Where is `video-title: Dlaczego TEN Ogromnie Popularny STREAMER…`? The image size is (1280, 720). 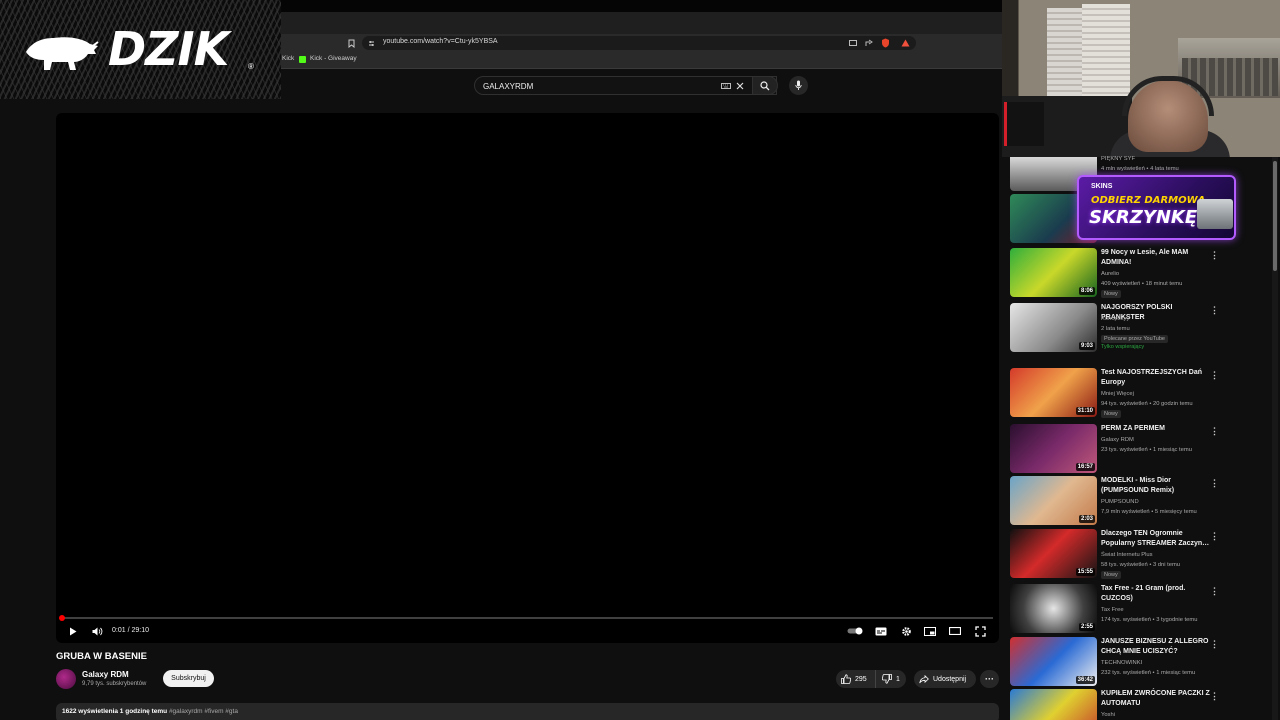 video-title: Dlaczego TEN Ogromnie Popularny STREAMER… is located at coordinates (1155, 538).